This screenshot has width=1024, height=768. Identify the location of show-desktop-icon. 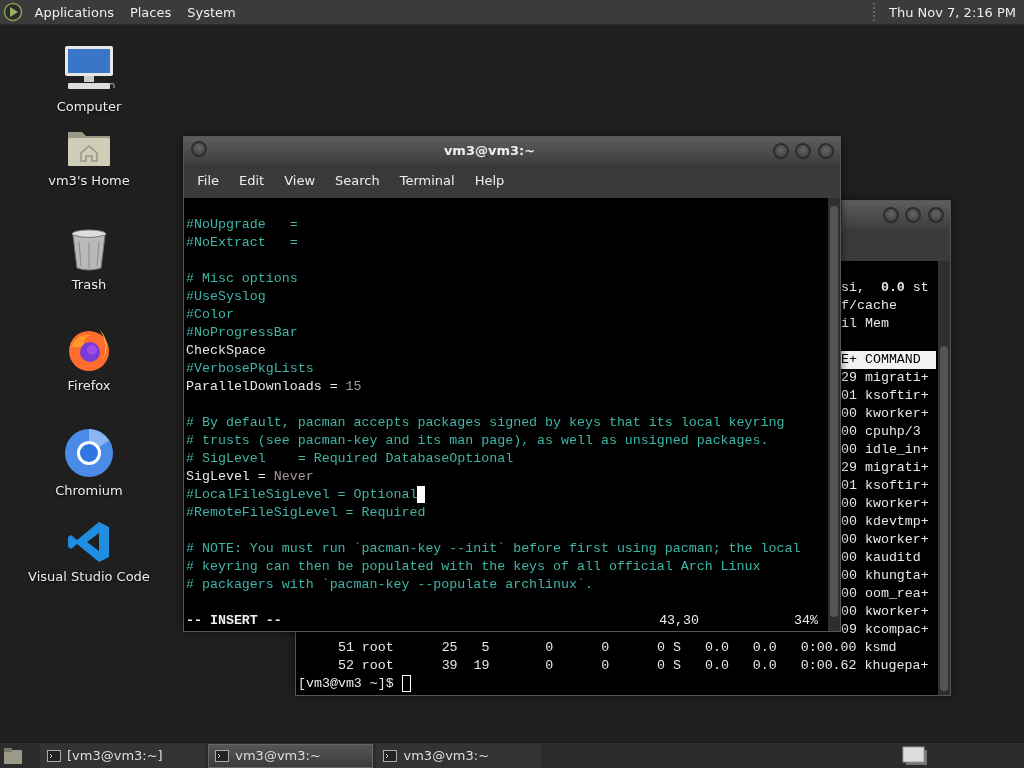
(13, 755).